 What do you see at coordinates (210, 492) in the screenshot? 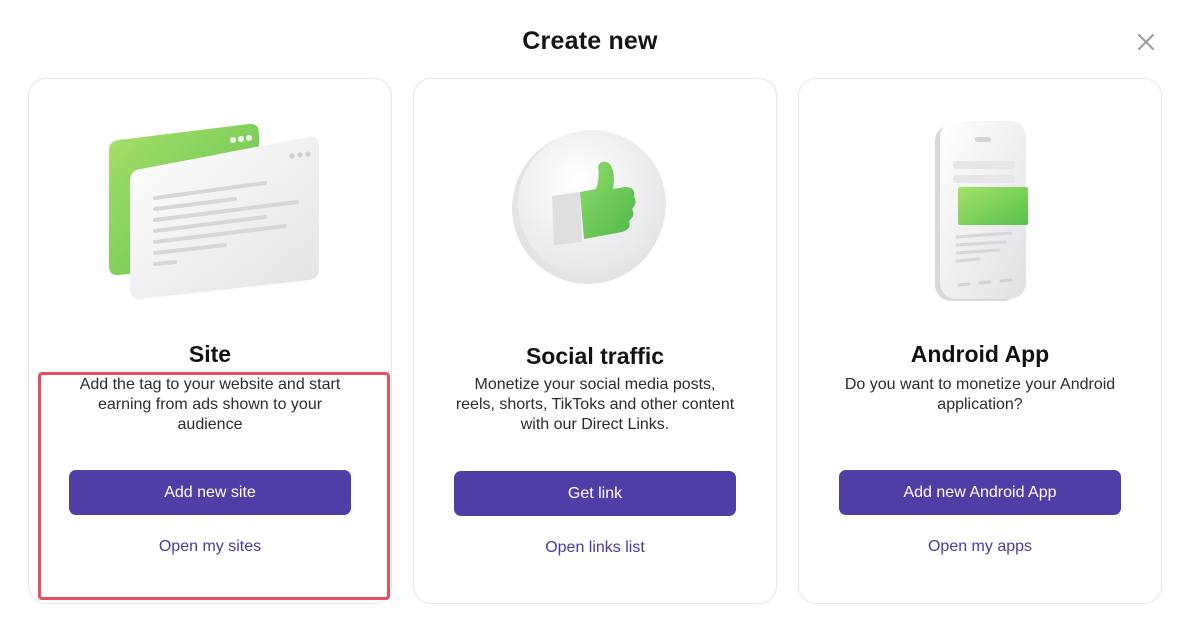
I see `add-new-site-button: Add new site` at bounding box center [210, 492].